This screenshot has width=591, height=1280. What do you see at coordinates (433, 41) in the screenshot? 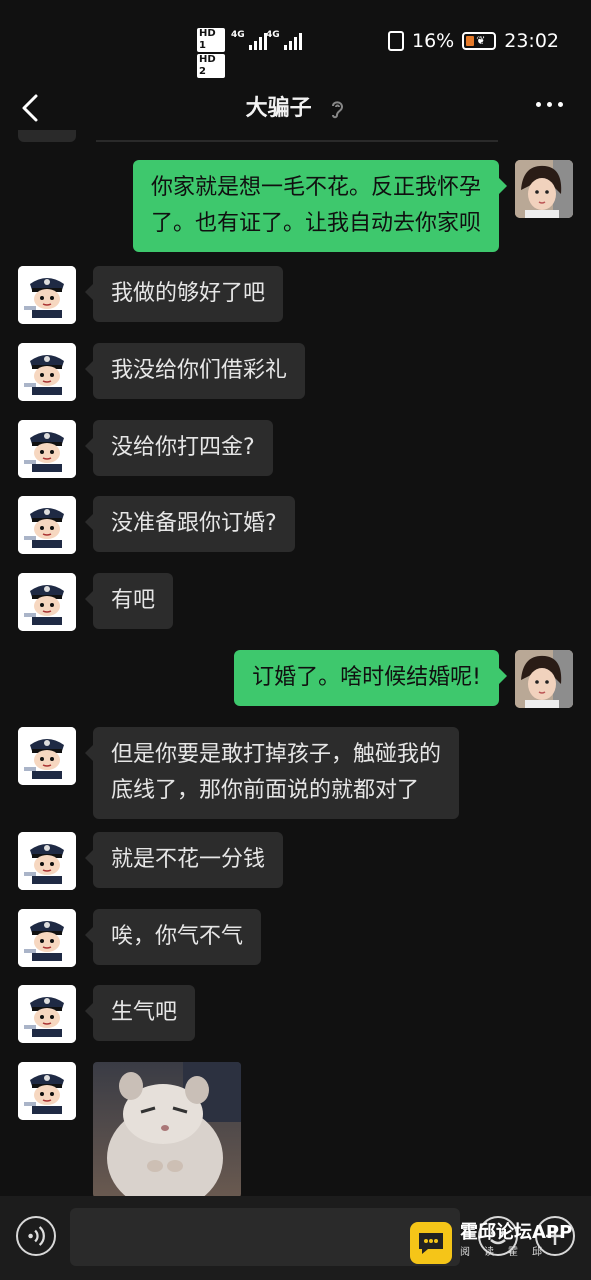
I see `battery-percent: 16%` at bounding box center [433, 41].